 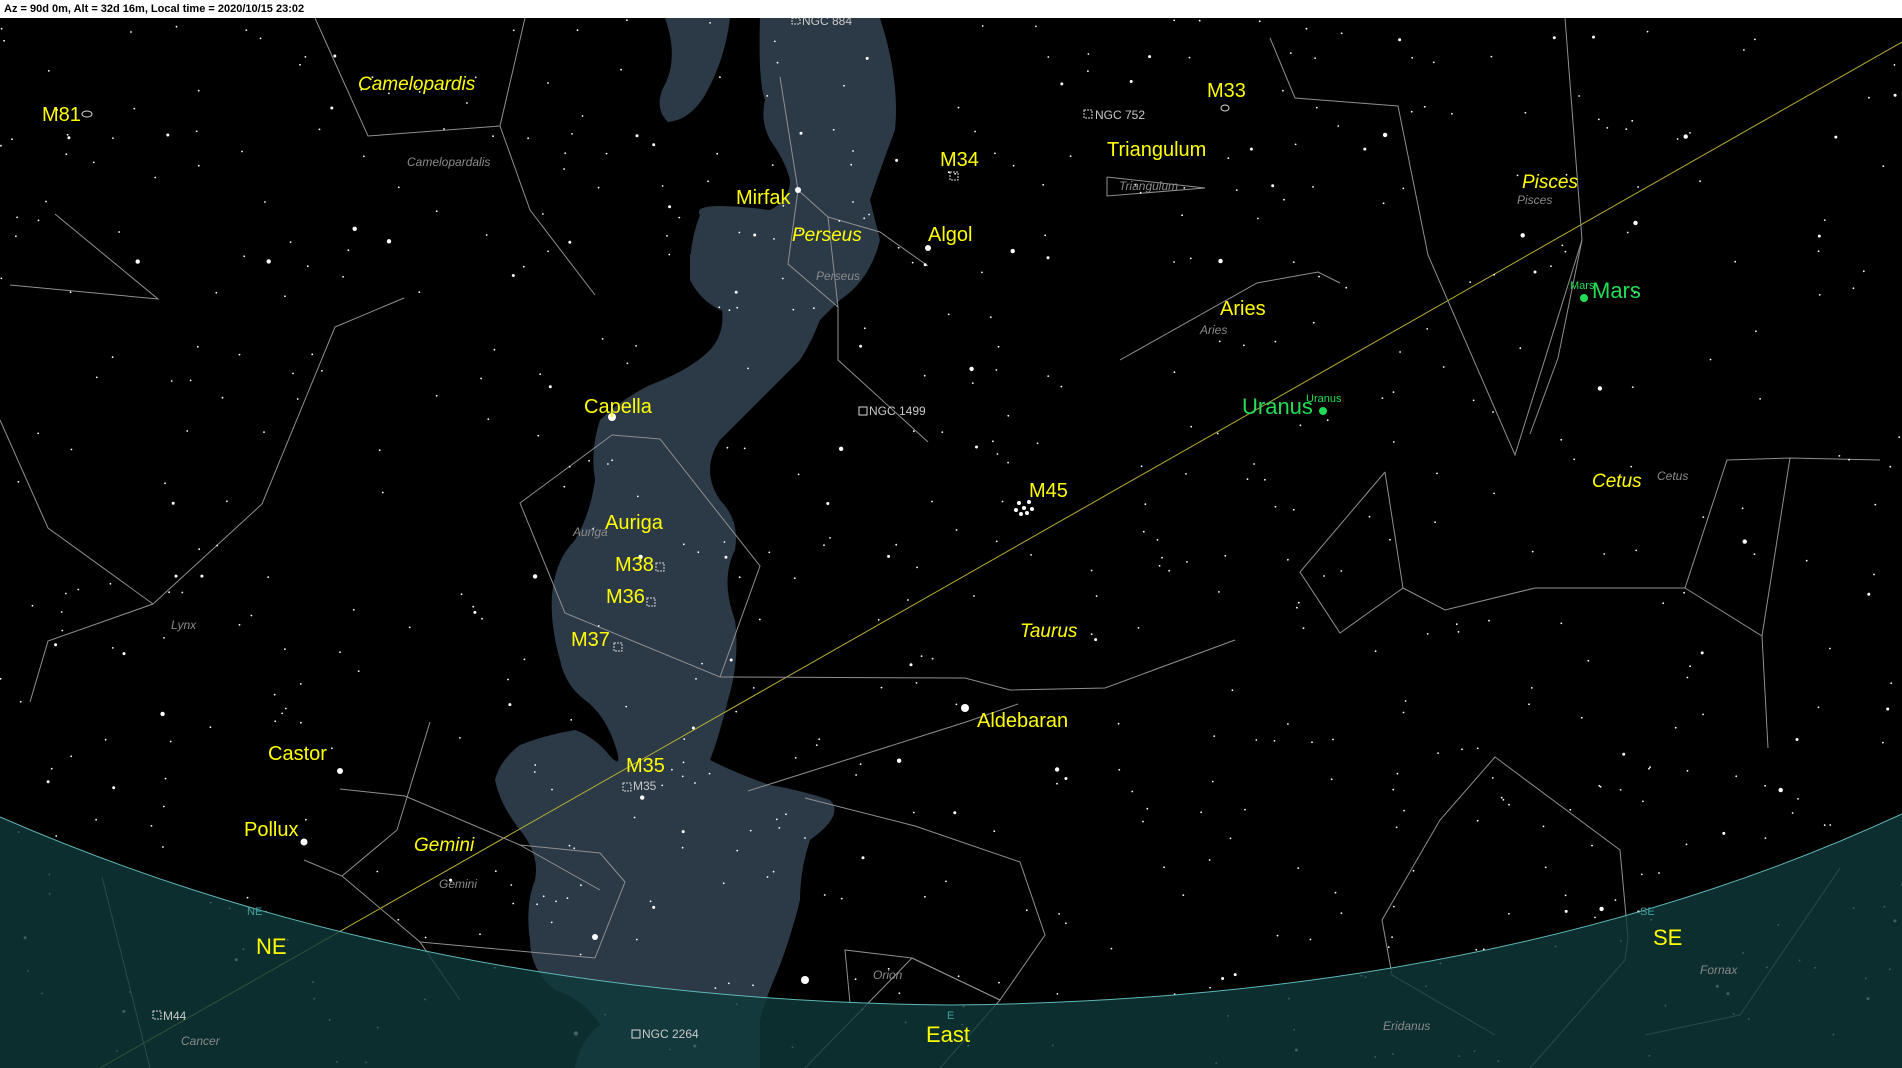 What do you see at coordinates (61, 115) in the screenshot?
I see `dso-label-m81: M81` at bounding box center [61, 115].